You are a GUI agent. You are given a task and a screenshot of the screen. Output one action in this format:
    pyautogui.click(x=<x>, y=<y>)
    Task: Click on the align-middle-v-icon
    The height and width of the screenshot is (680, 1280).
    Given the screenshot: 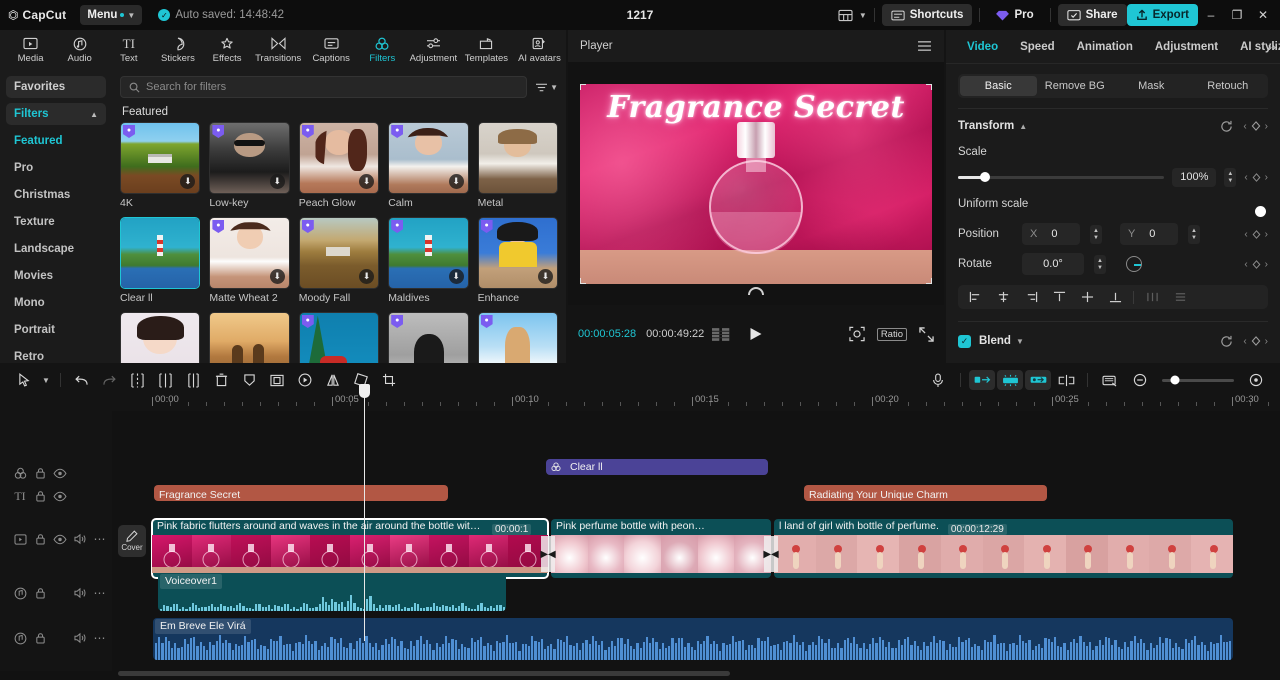 What is the action you would take?
    pyautogui.click(x=1087, y=297)
    